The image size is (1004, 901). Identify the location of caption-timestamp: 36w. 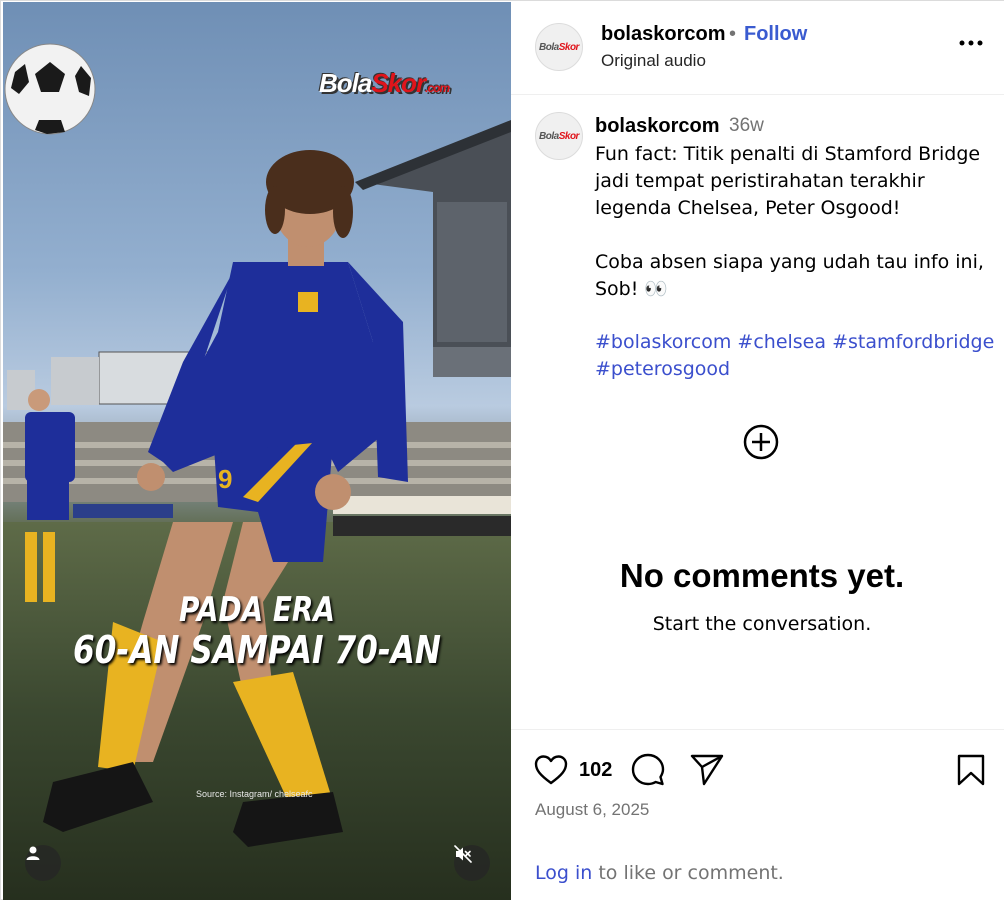
(746, 126).